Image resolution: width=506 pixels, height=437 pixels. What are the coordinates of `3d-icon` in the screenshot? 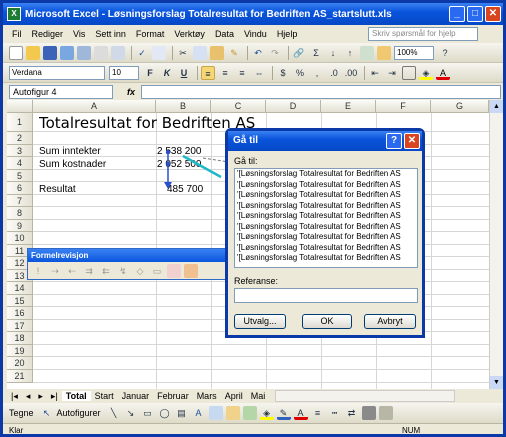 It's located at (385, 413).